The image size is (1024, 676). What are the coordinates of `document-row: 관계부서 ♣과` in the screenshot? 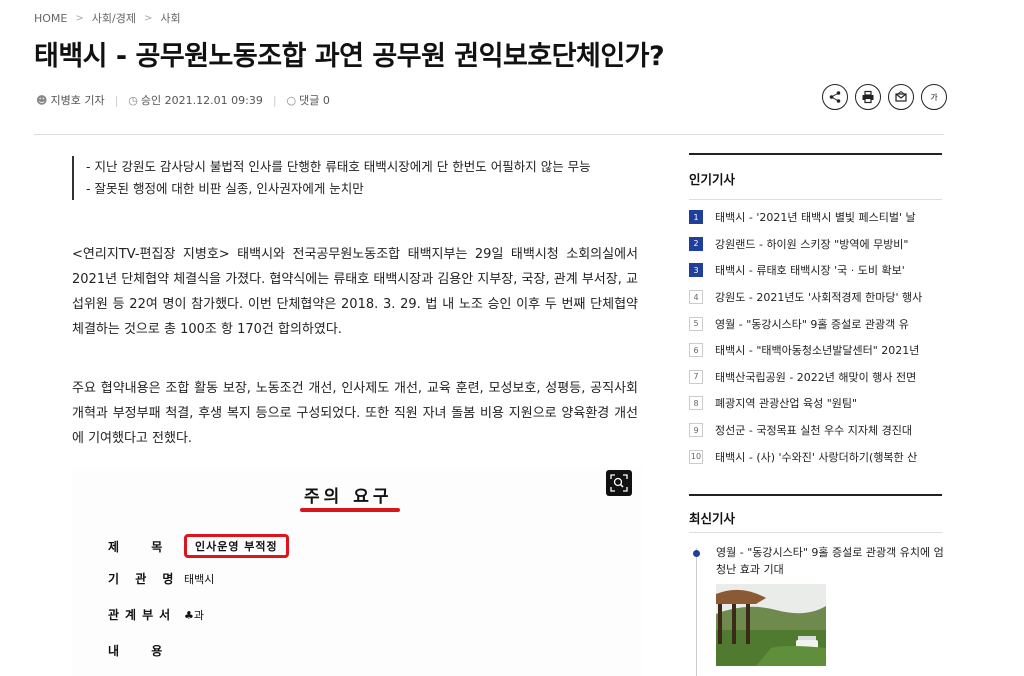 It's located at (156, 614).